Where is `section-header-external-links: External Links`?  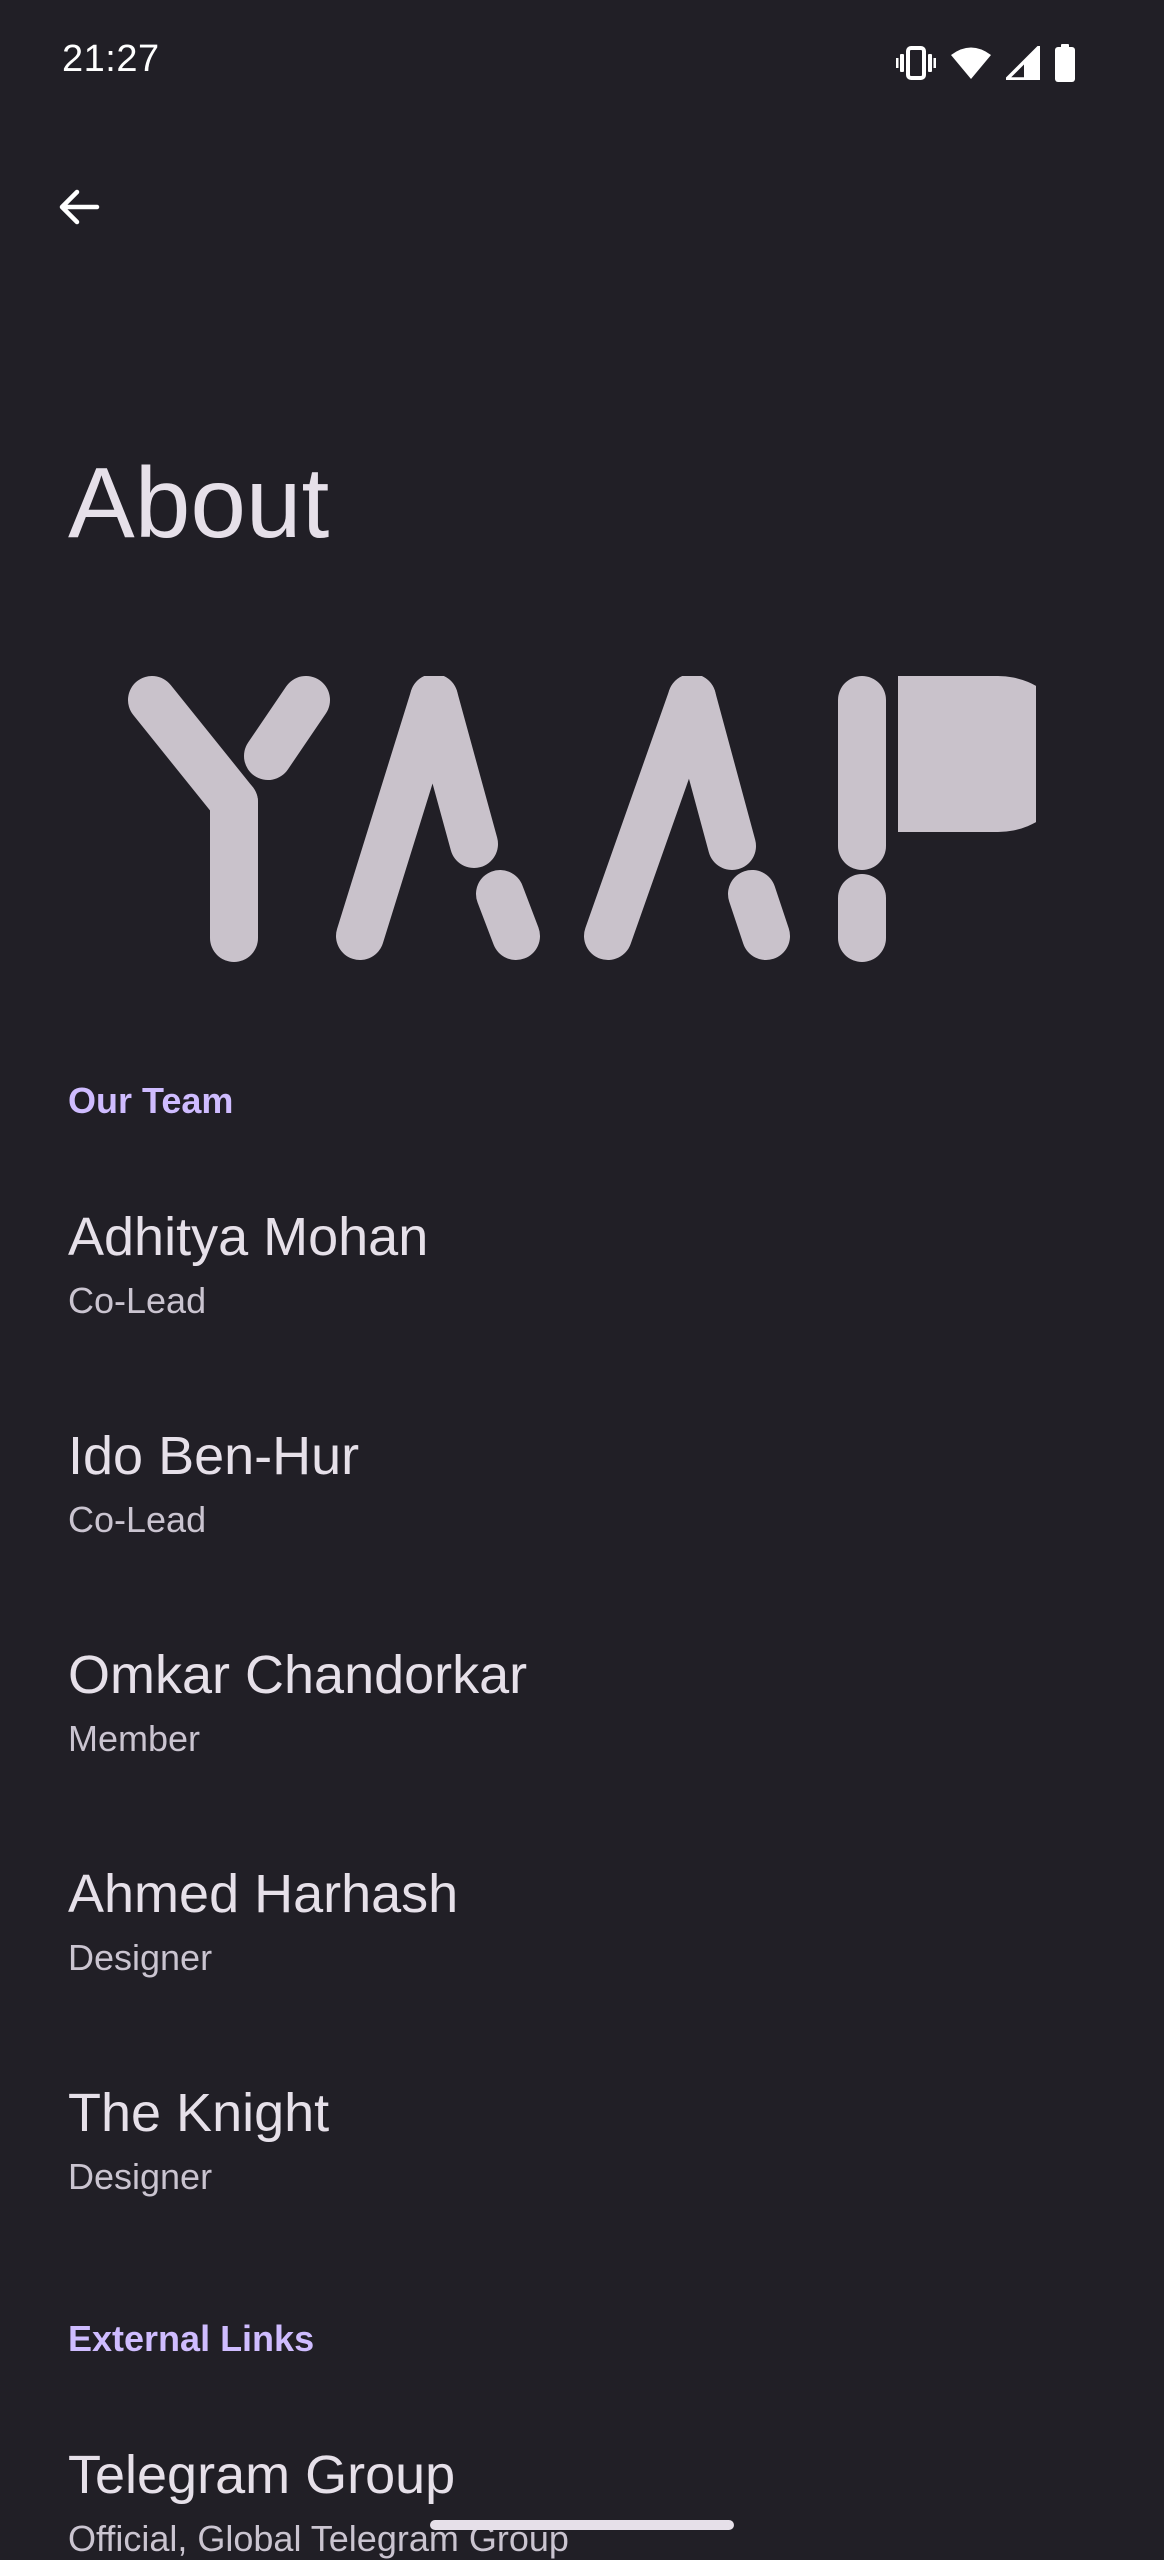 section-header-external-links: External Links is located at coordinates (191, 2338).